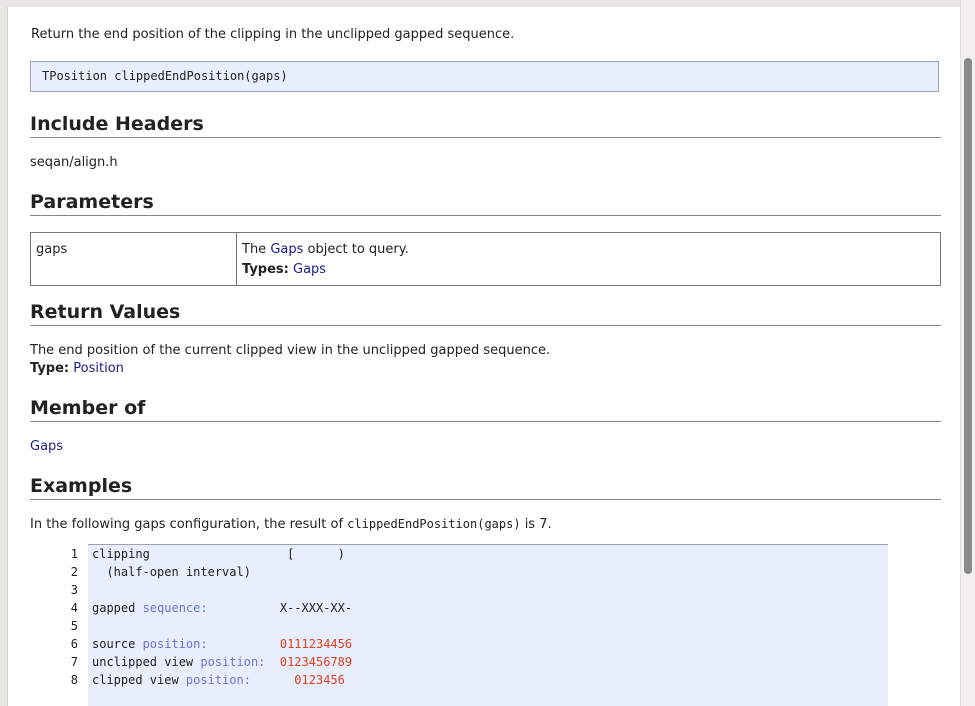 This screenshot has height=706, width=975. I want to click on code-line: gapped sequence: X--XXX-XX-, so click(222, 608).